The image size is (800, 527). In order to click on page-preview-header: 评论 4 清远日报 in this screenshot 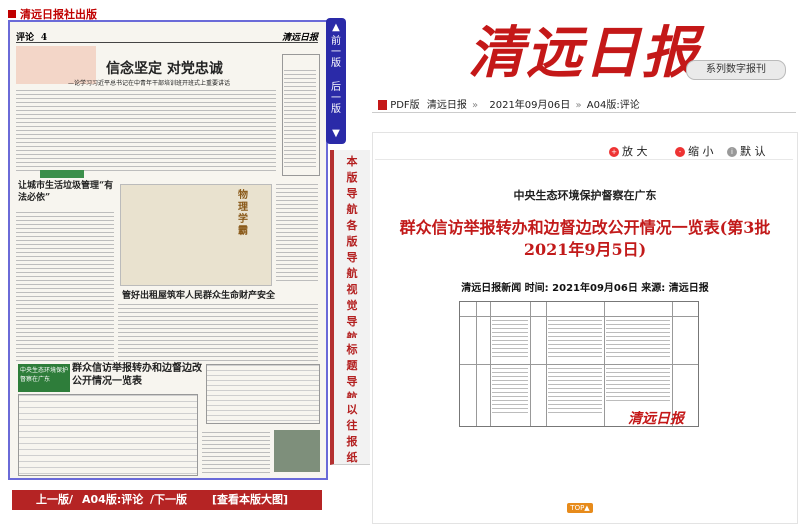, I will do `click(167, 36)`.